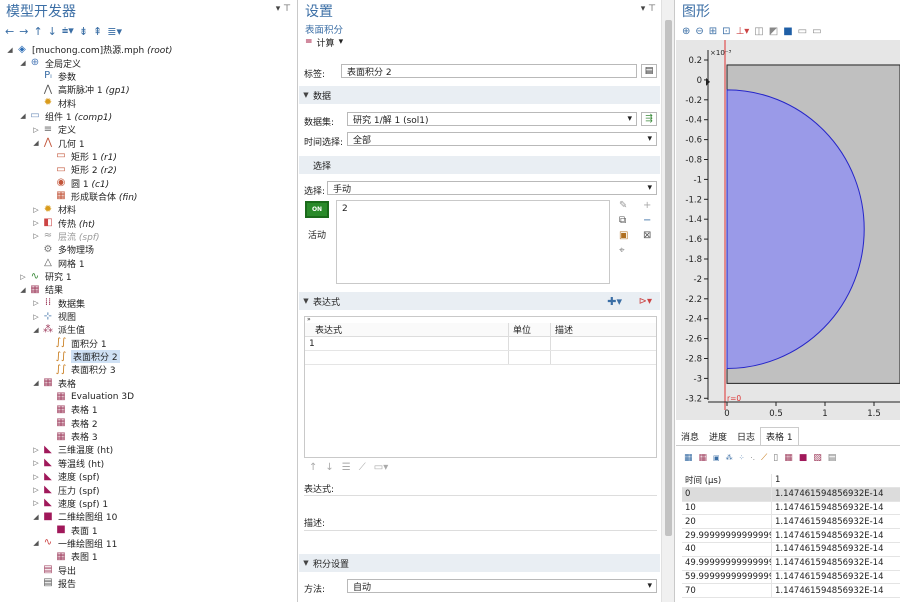 This screenshot has height=602, width=900. I want to click on tree-item: ▷ ⊹ 视图, so click(148, 316).